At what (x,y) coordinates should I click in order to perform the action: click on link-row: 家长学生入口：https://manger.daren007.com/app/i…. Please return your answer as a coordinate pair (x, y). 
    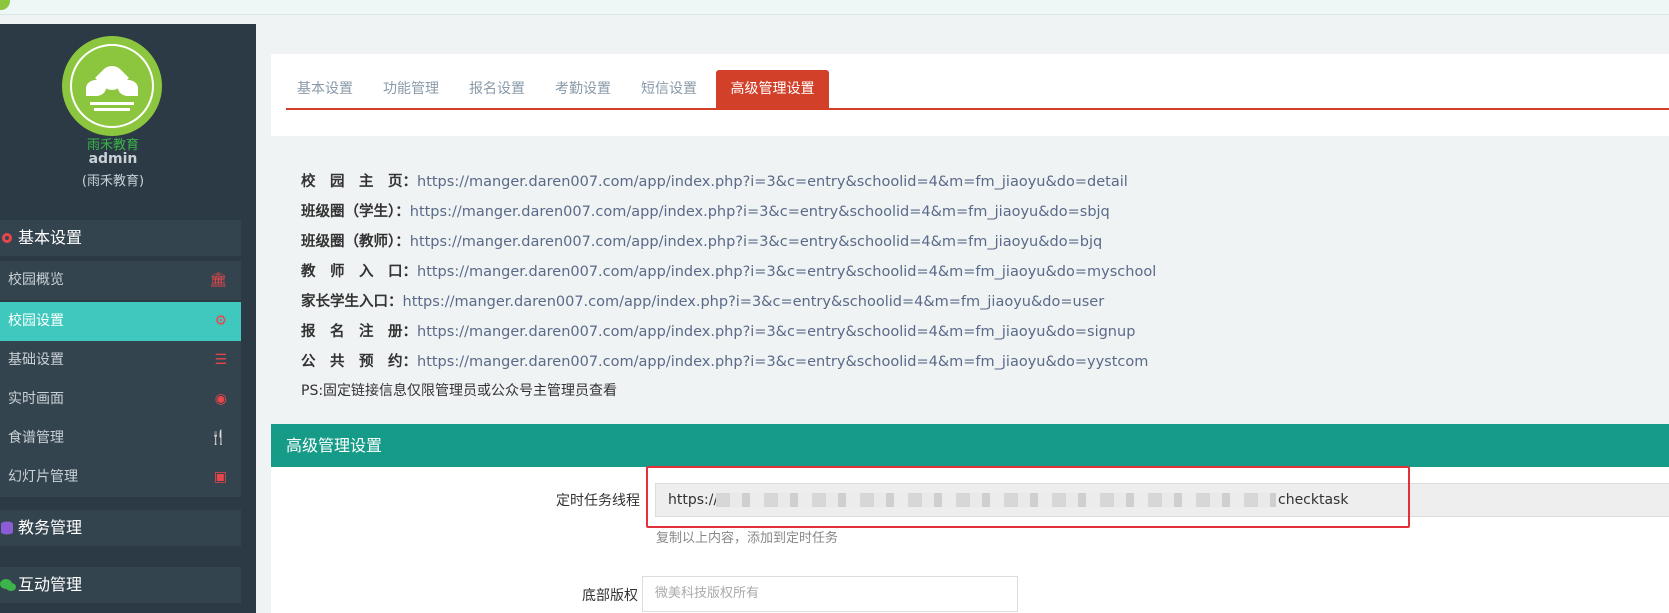
    Looking at the image, I should click on (702, 300).